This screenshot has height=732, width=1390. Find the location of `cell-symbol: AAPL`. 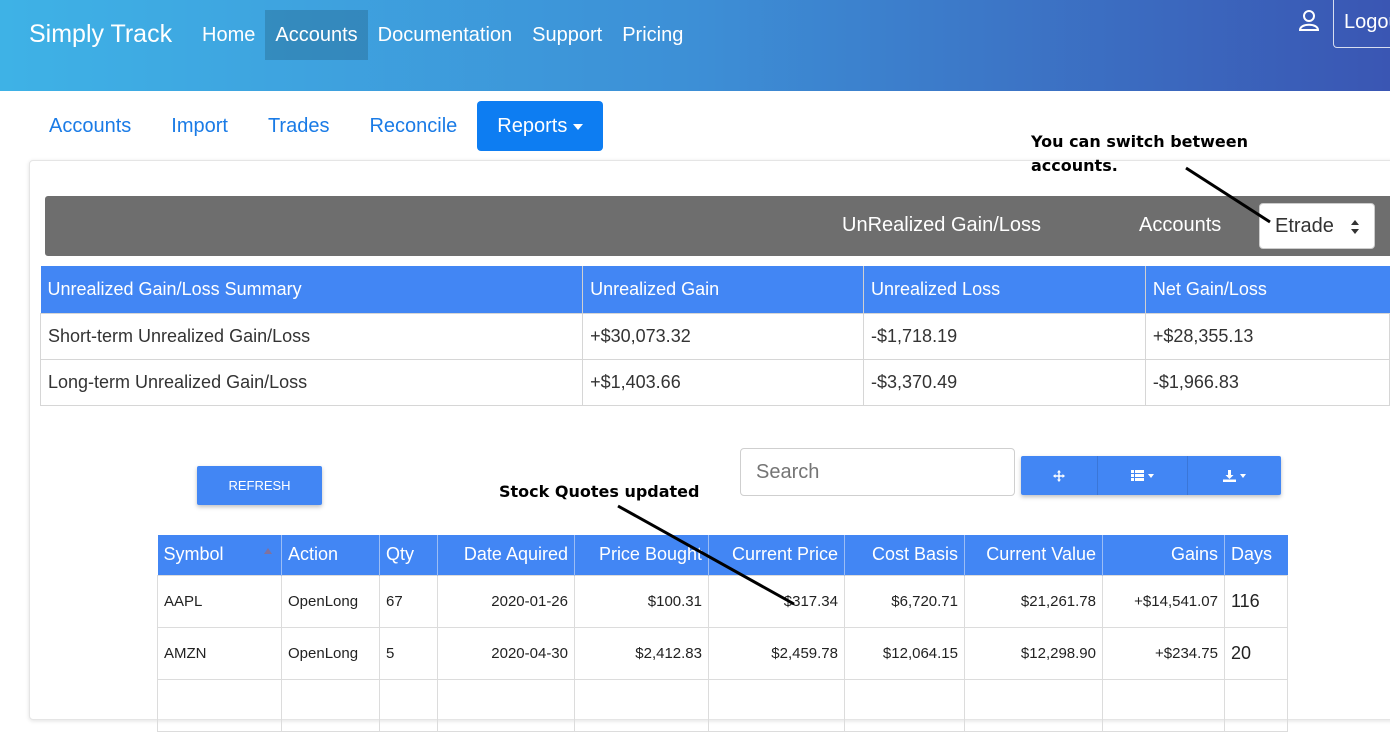

cell-symbol: AAPL is located at coordinates (219, 601).